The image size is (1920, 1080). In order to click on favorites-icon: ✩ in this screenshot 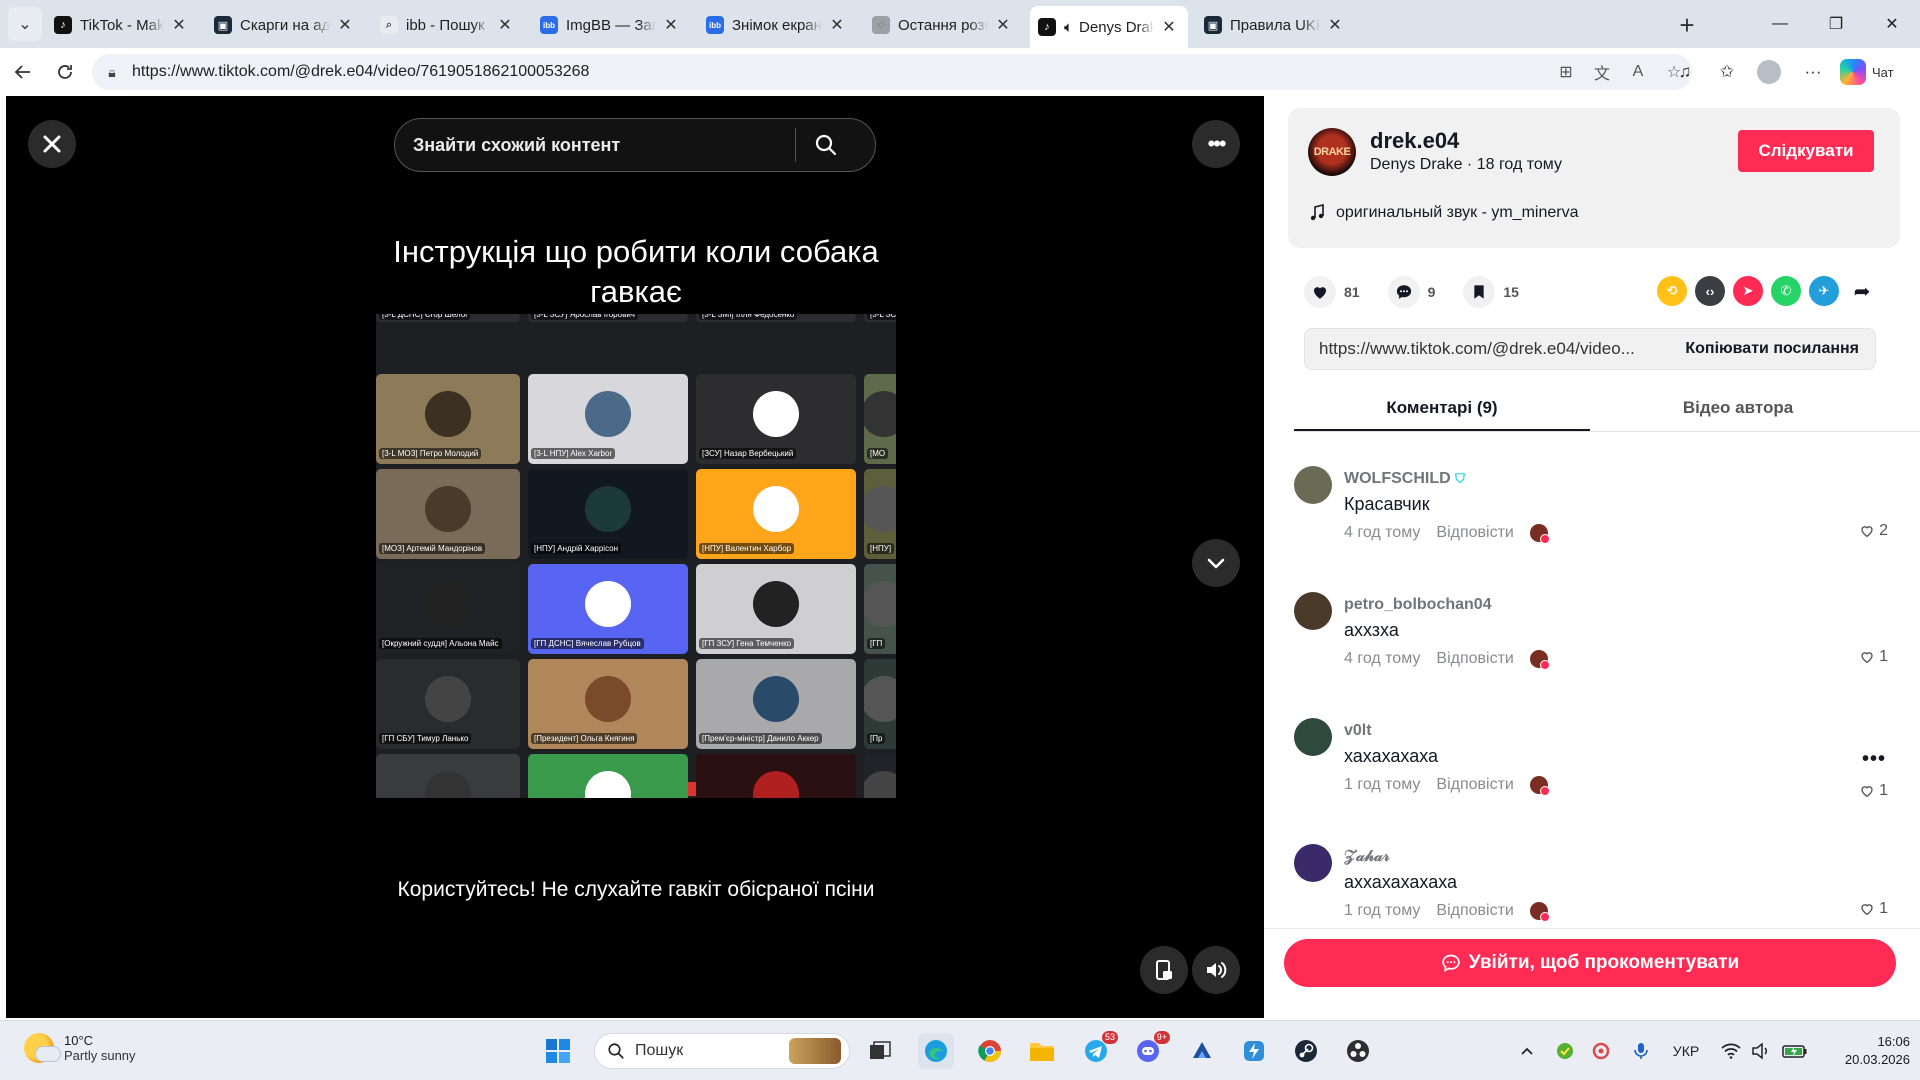, I will do `click(1727, 72)`.